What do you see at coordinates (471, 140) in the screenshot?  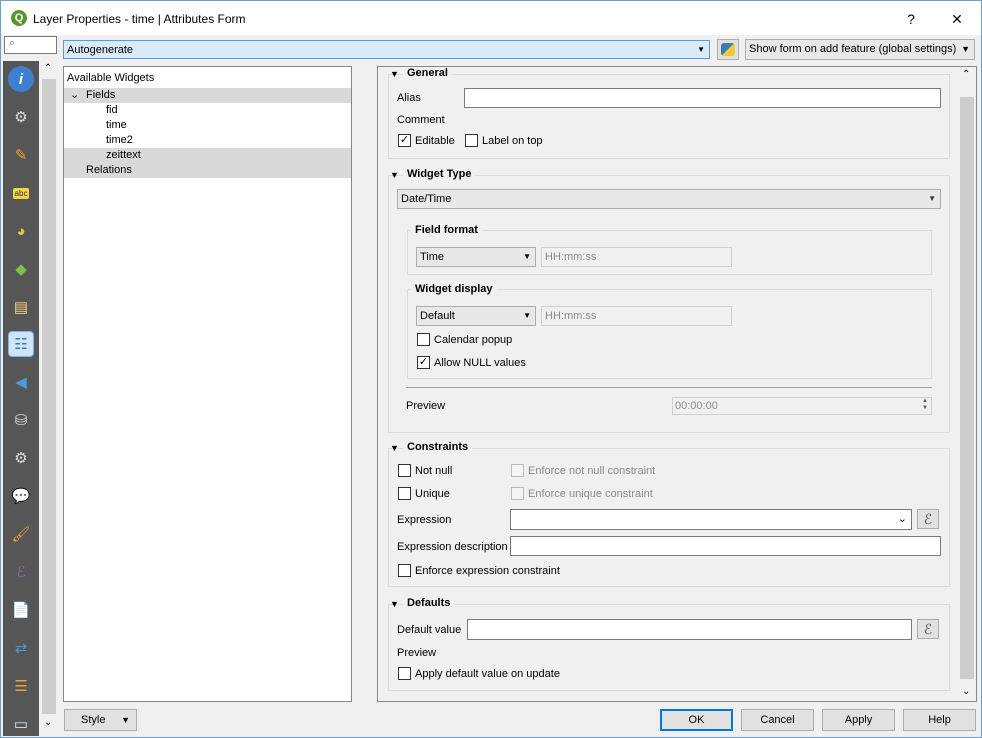 I see `label-on-top-checkbox` at bounding box center [471, 140].